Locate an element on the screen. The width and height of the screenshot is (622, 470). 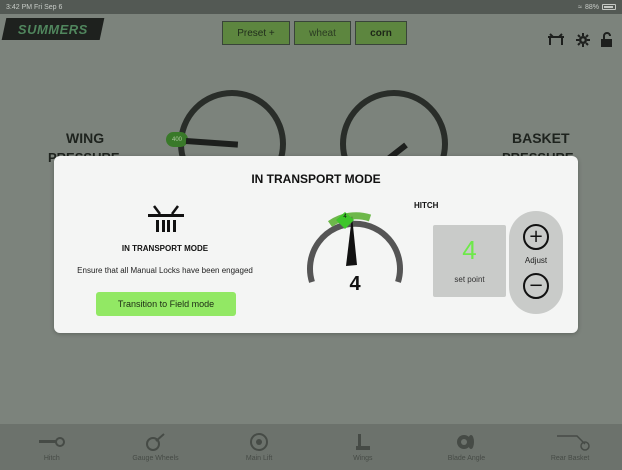
minus-icon: − is located at coordinates (536, 285).